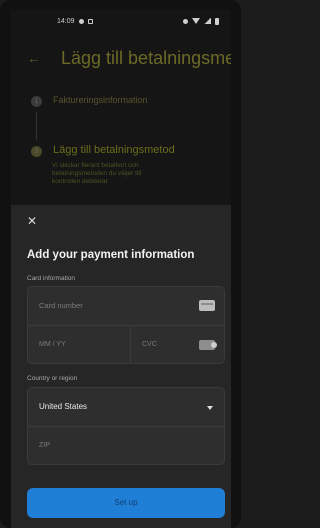 The image size is (320, 528). Describe the element at coordinates (44, 445) in the screenshot. I see `zip-placeholder: ZIP` at that location.